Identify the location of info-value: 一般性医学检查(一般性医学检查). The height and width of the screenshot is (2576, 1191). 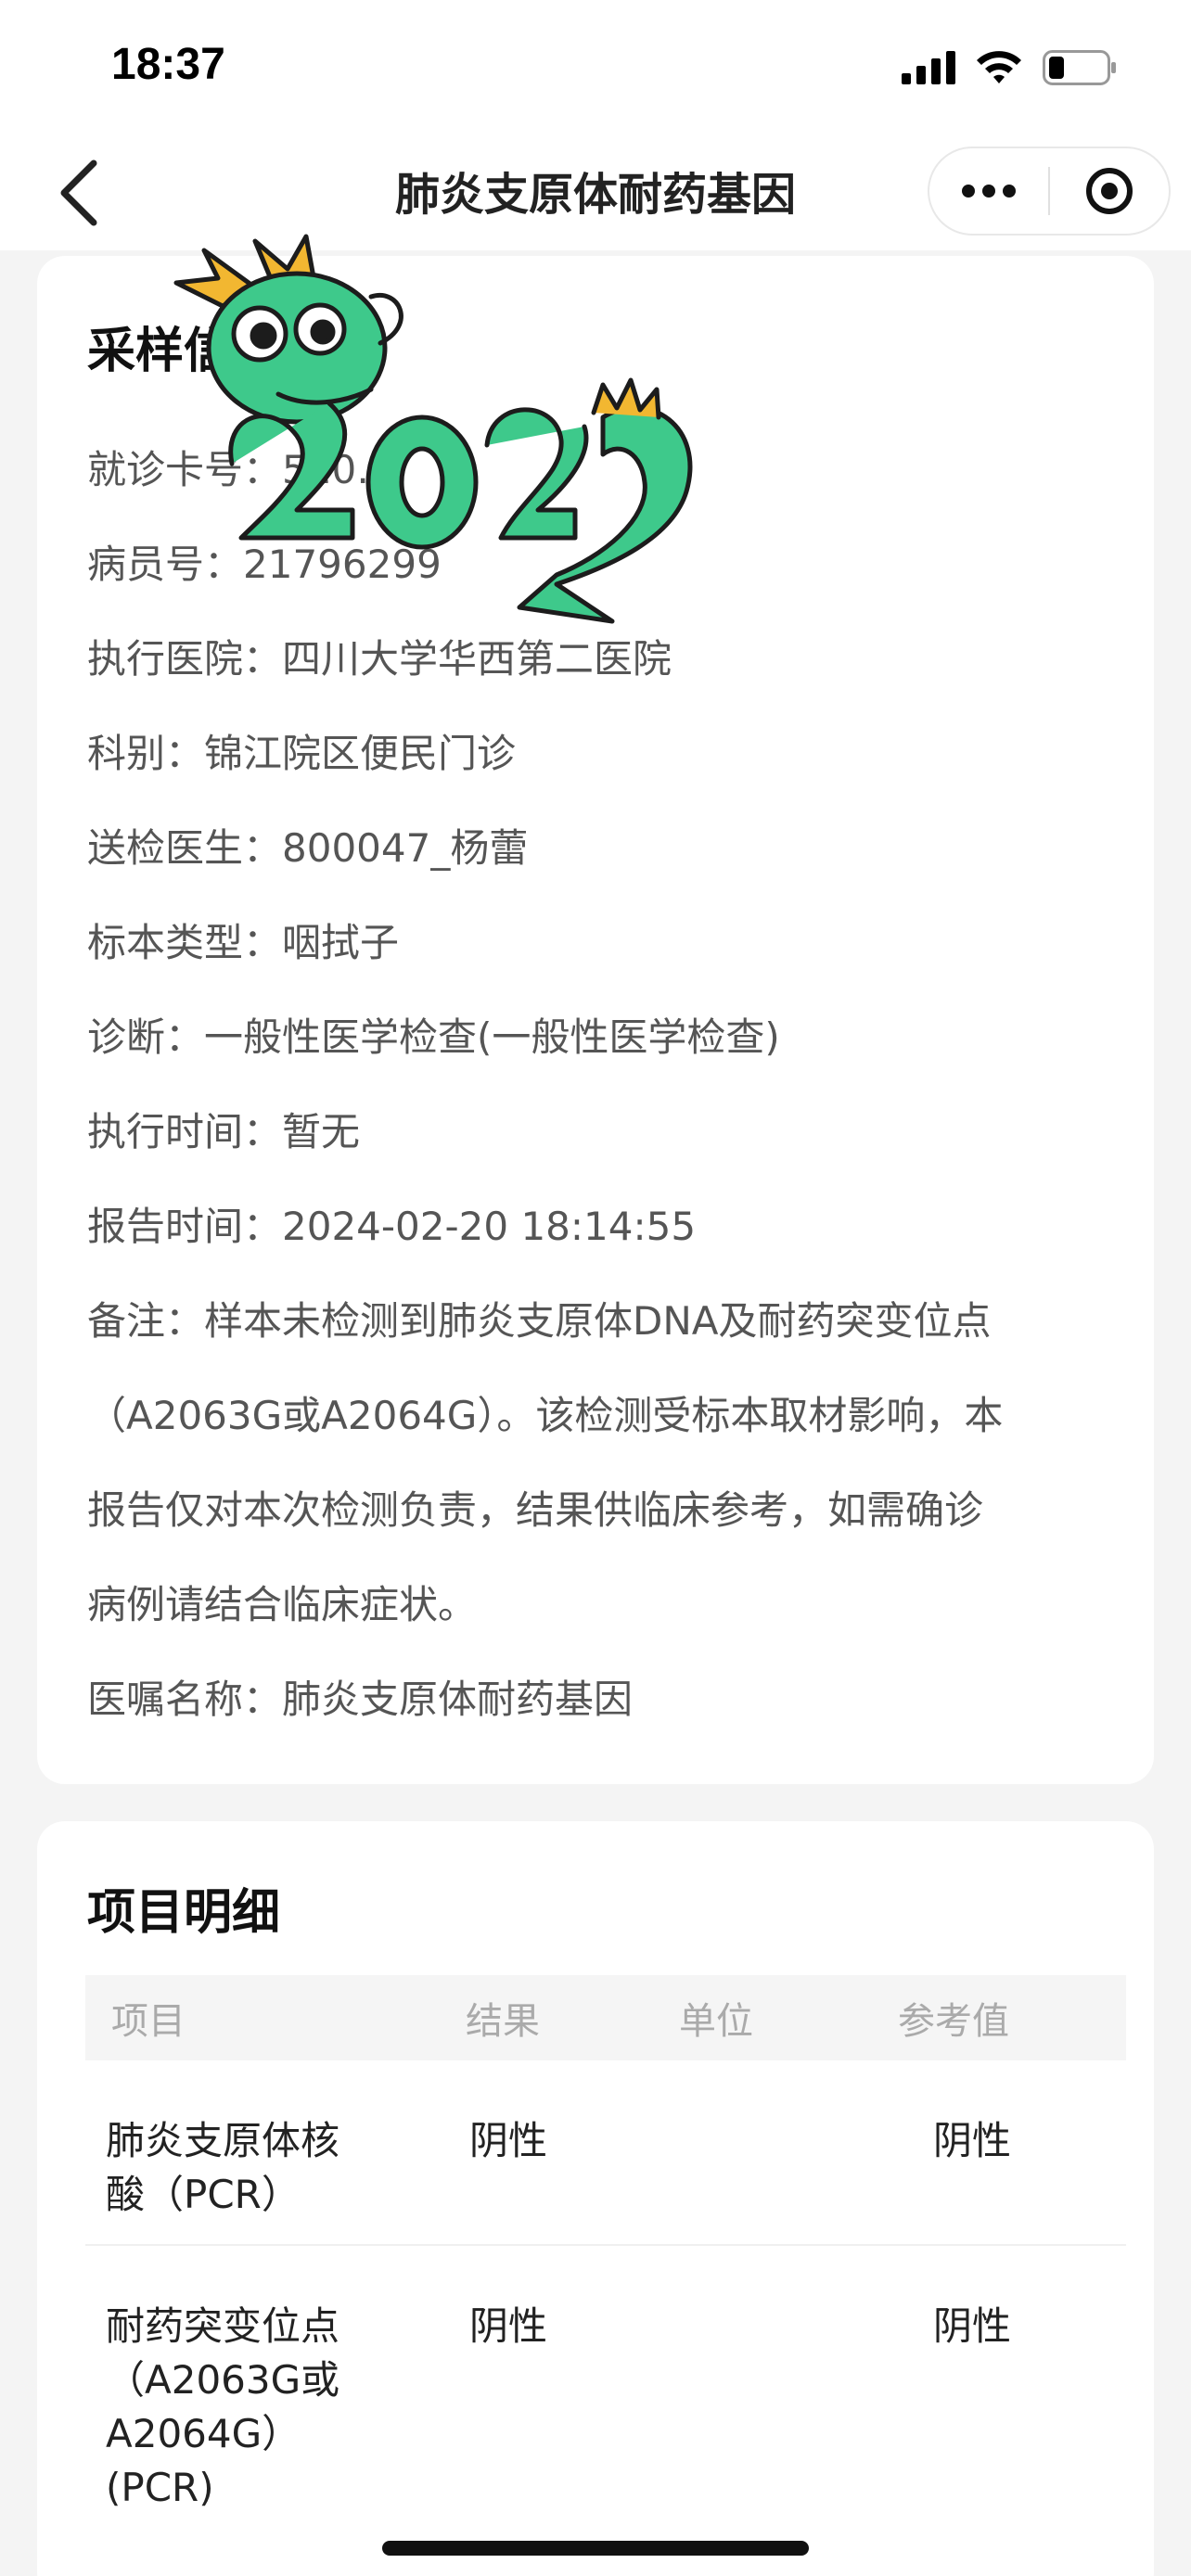
(492, 1037).